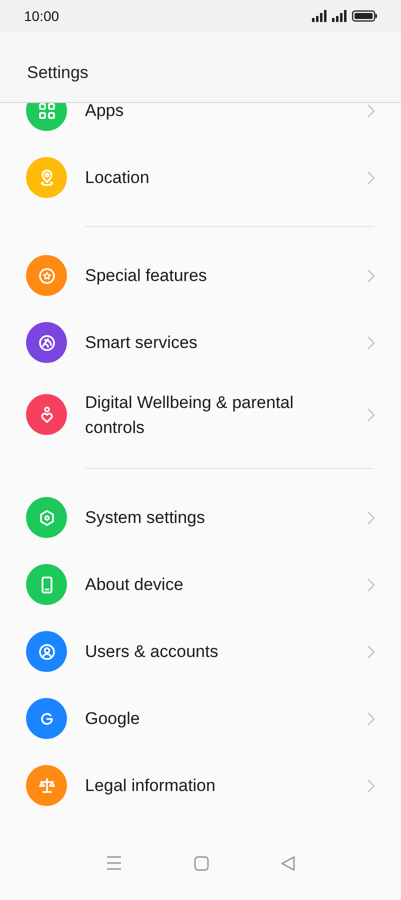 This screenshot has height=900, width=401. What do you see at coordinates (226, 517) in the screenshot?
I see `settings-item: System settings` at bounding box center [226, 517].